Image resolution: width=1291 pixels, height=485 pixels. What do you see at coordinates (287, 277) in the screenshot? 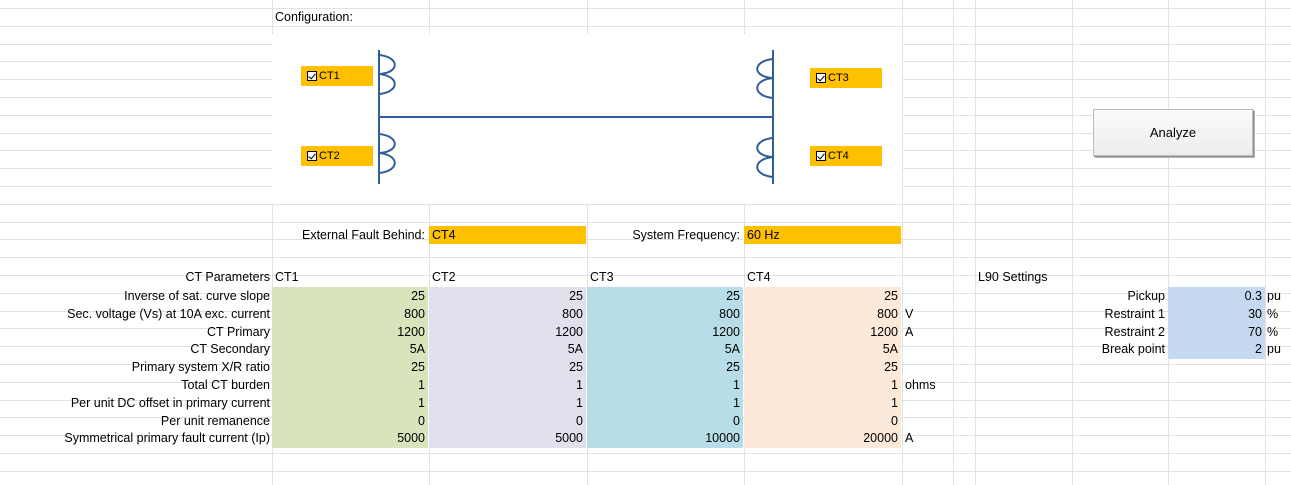
I see `column-header-ct1: CT1` at bounding box center [287, 277].